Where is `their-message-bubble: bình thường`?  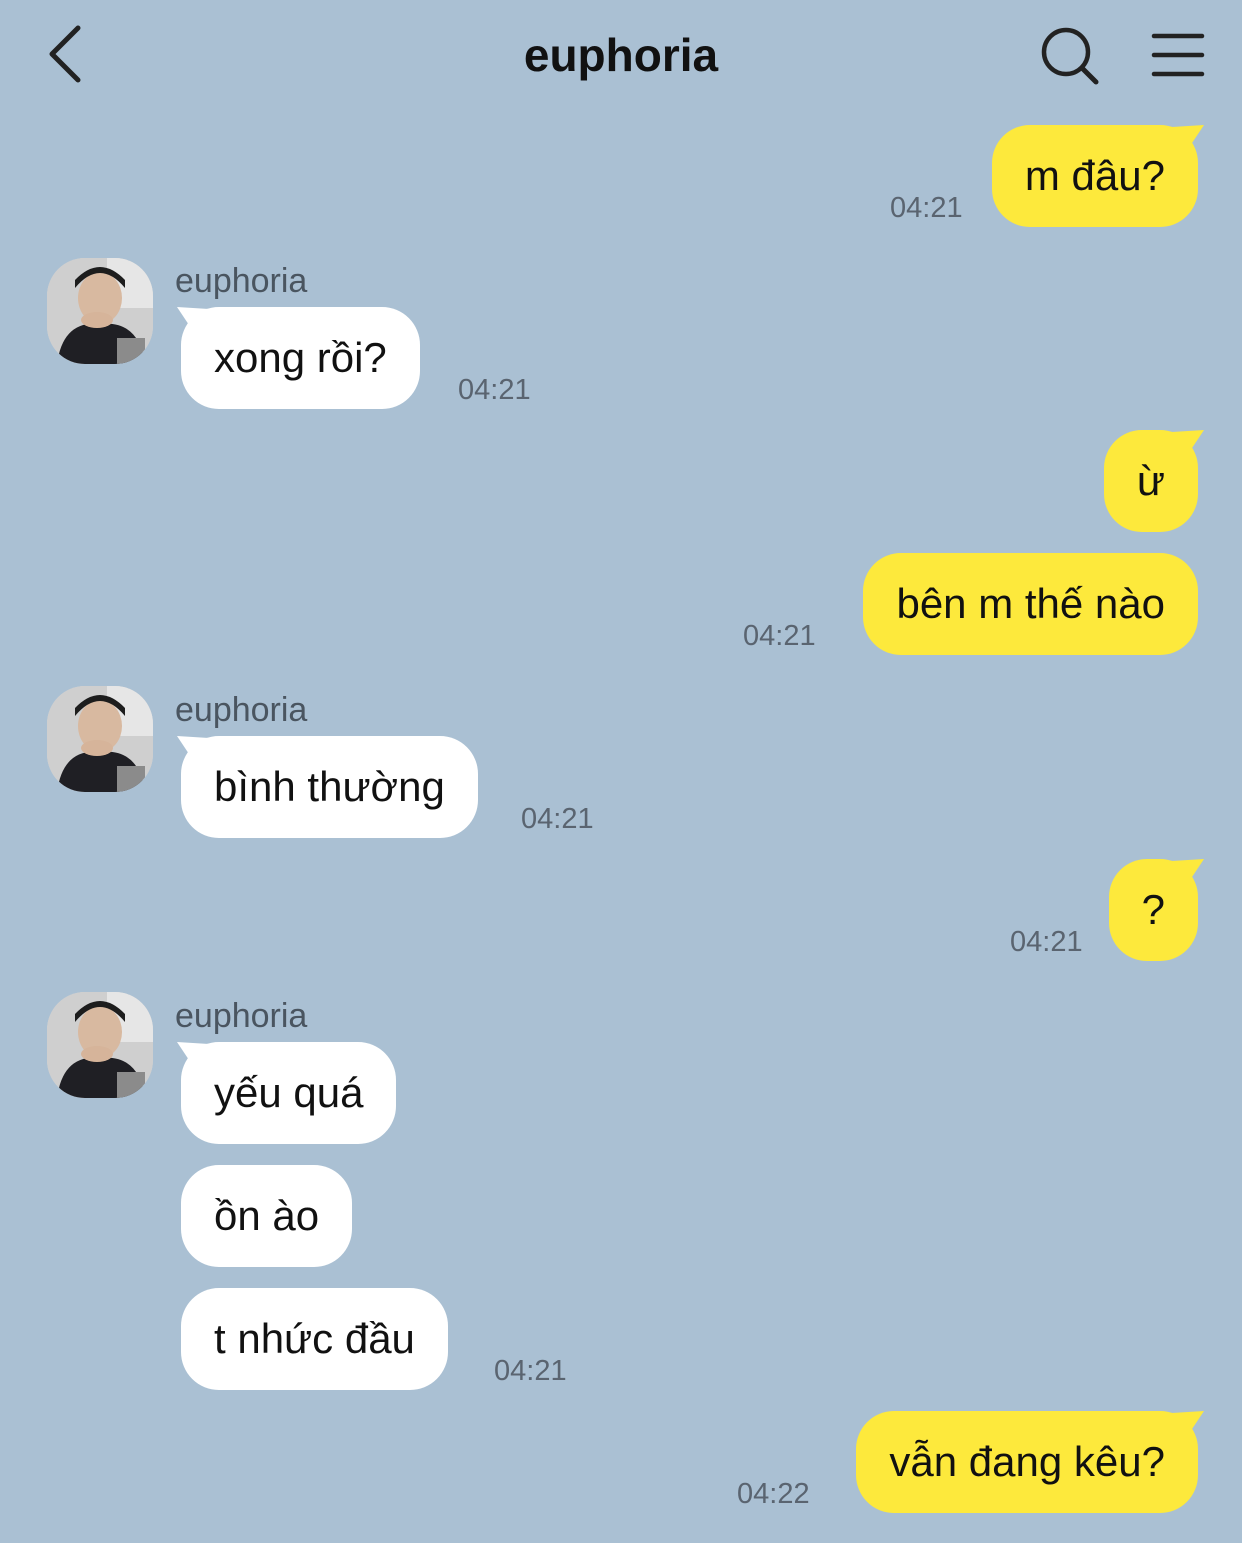 their-message-bubble: bình thường is located at coordinates (329, 787).